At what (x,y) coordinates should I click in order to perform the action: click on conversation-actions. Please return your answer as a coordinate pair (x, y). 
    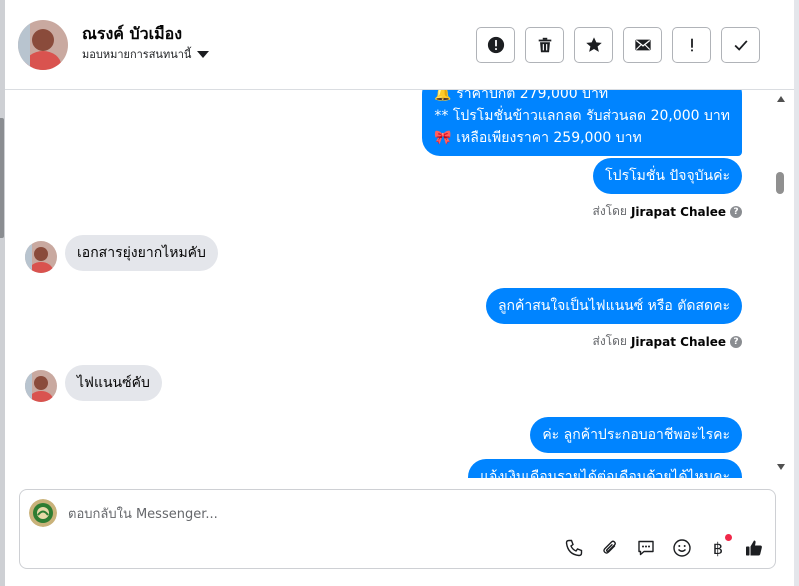
    Looking at the image, I should click on (618, 45).